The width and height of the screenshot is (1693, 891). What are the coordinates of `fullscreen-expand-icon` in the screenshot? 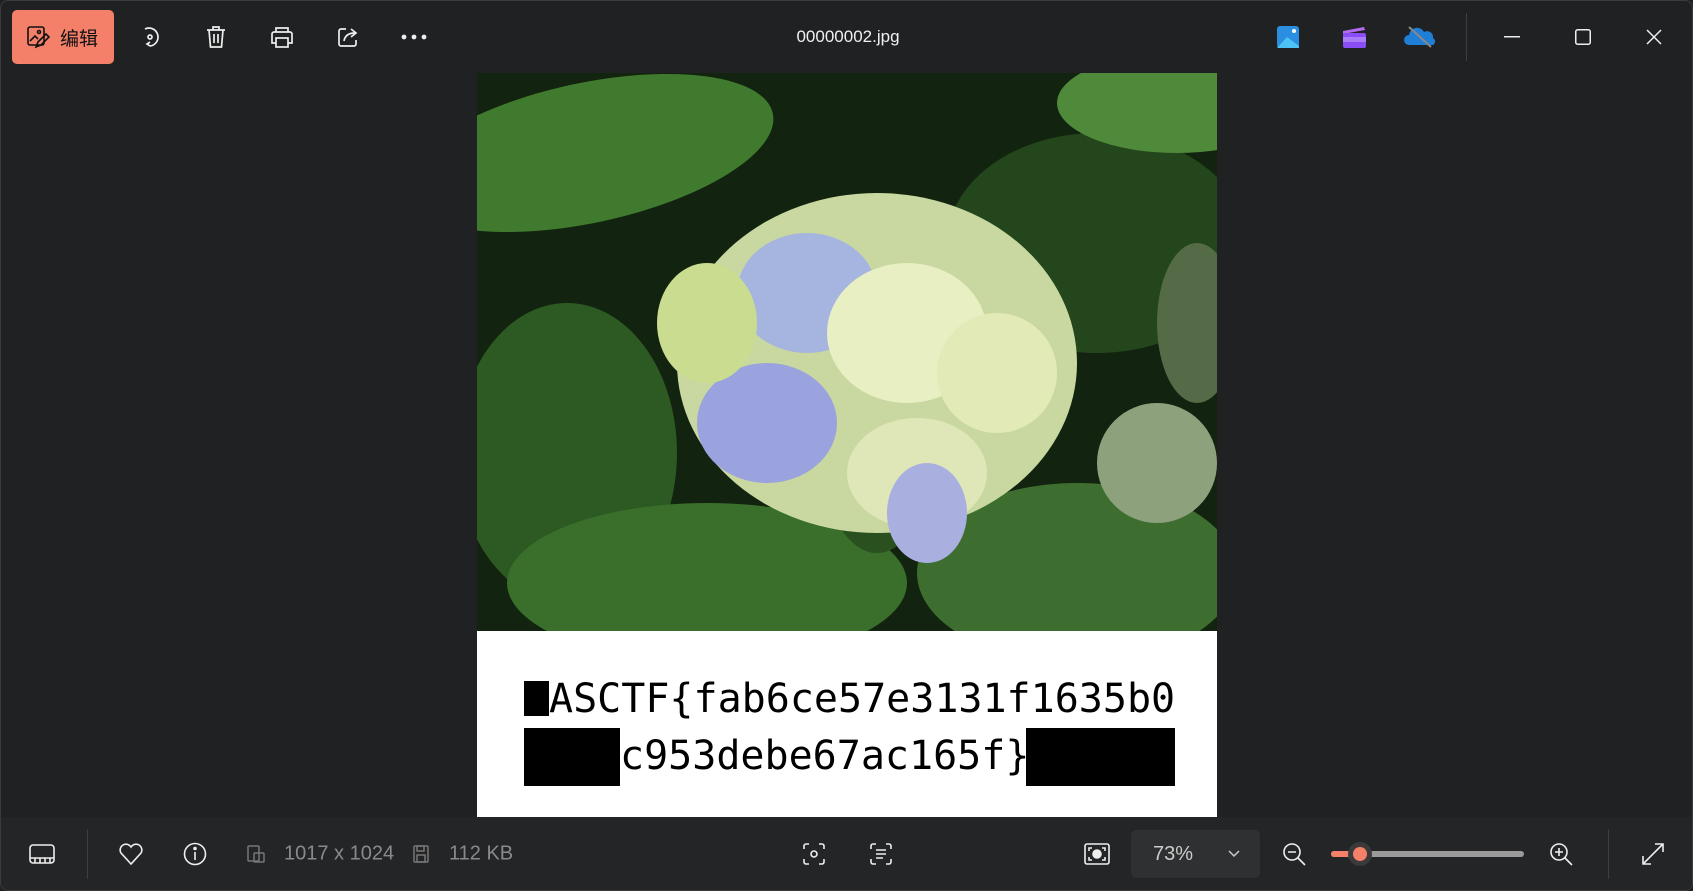 It's located at (1653, 854).